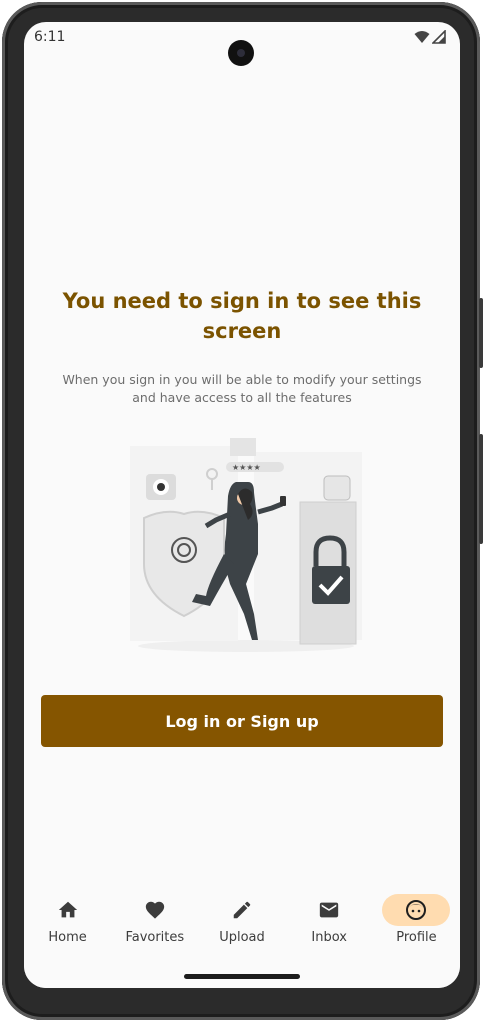  I want to click on nav-label-favorites: Favorites, so click(155, 937).